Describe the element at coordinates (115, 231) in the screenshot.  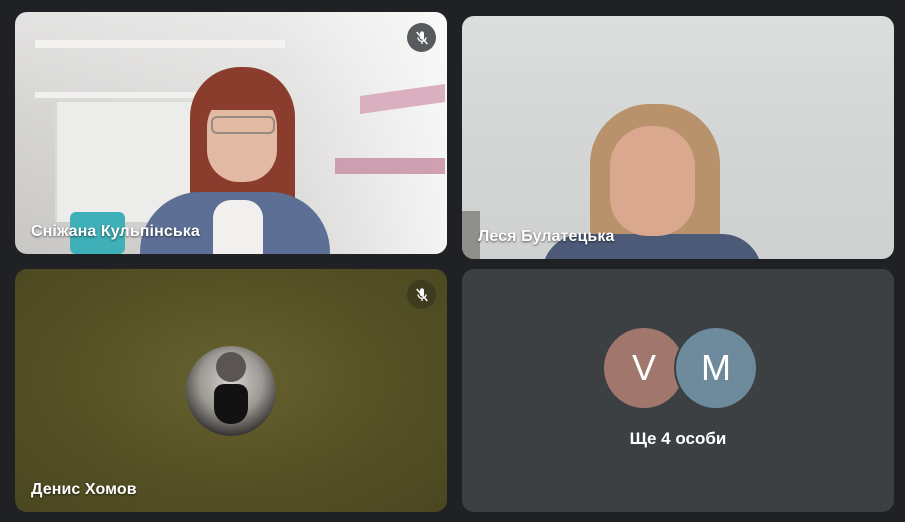
I see `participant-name: Сніжана Кульпінська` at that location.